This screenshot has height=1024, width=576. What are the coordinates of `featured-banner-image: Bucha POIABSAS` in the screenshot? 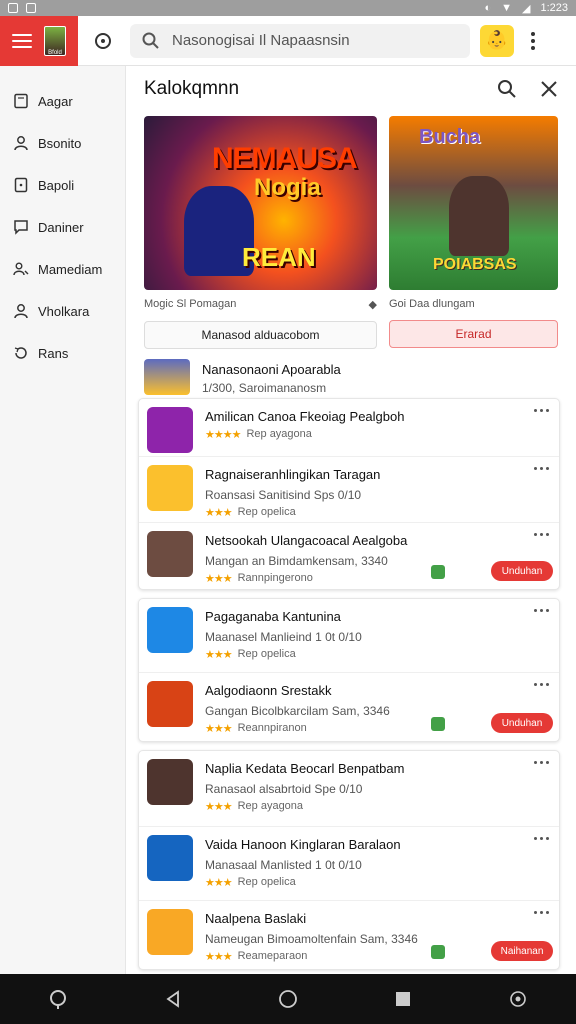 It's located at (473, 203).